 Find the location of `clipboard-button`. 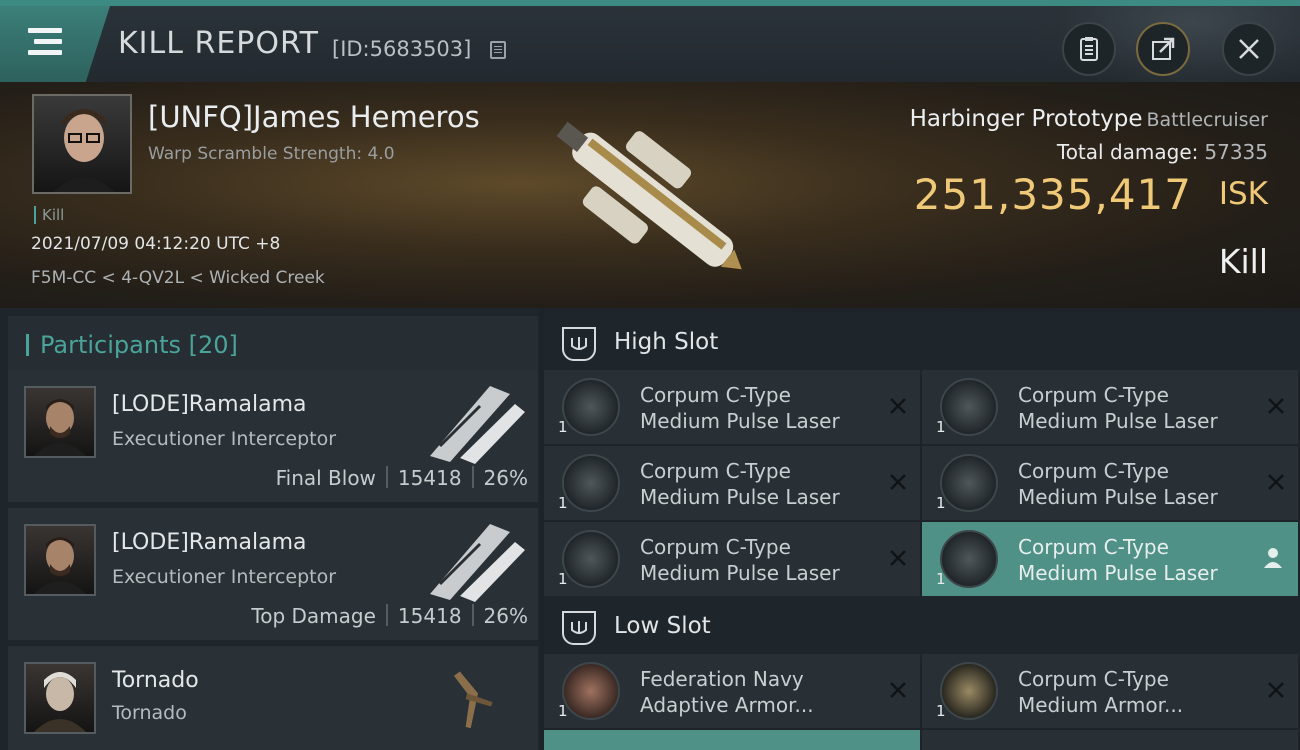

clipboard-button is located at coordinates (1089, 49).